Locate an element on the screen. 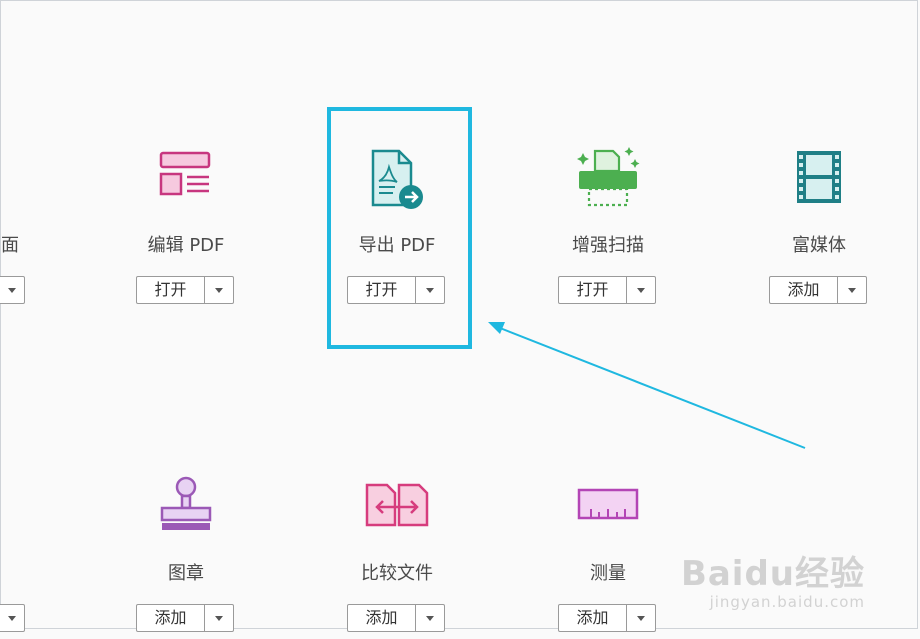 The image size is (920, 639). stamp-icon is located at coordinates (186, 503).